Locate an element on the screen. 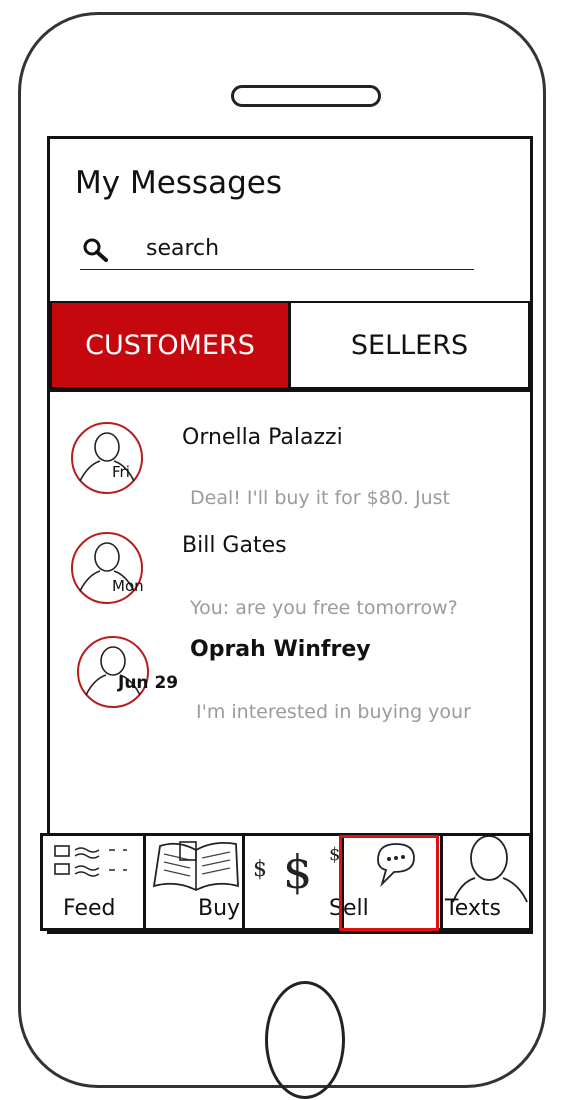  dollar-icon: $ $ $ is located at coordinates (296, 871).